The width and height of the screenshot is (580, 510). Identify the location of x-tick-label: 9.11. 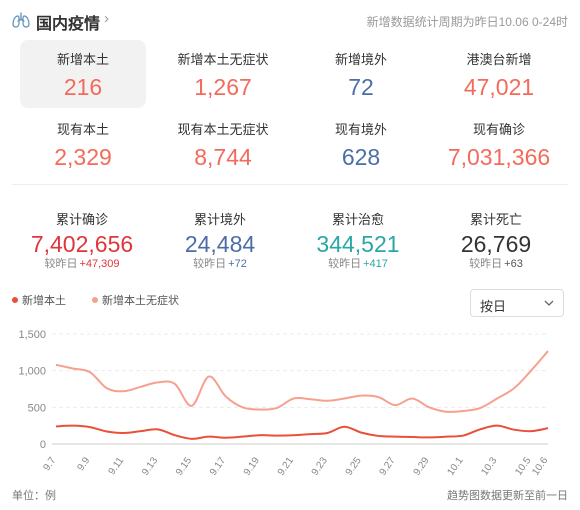
(117, 466).